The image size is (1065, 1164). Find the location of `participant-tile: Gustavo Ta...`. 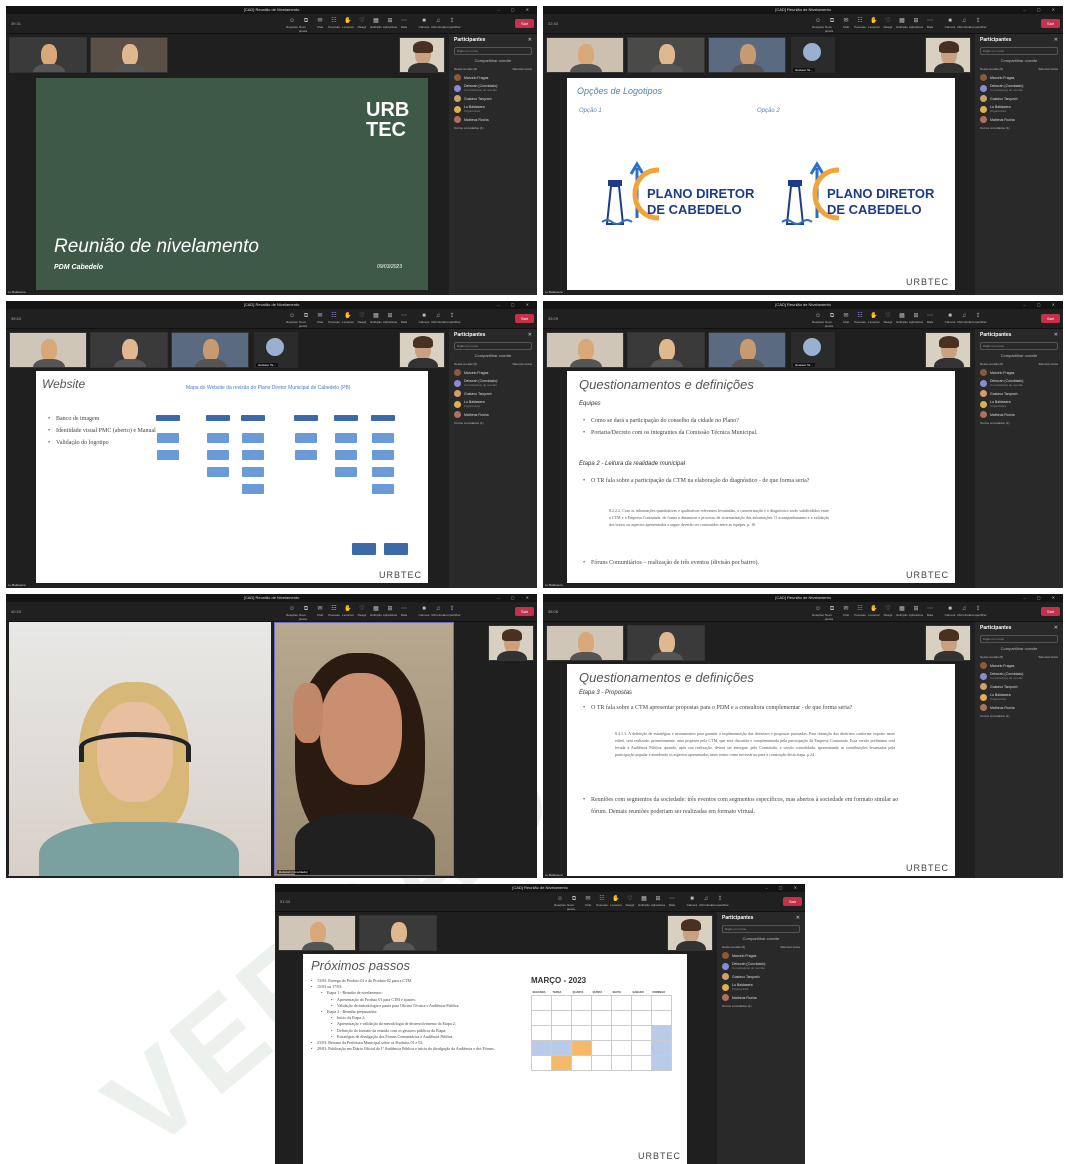

participant-tile: Gustavo Ta... is located at coordinates (813, 350).